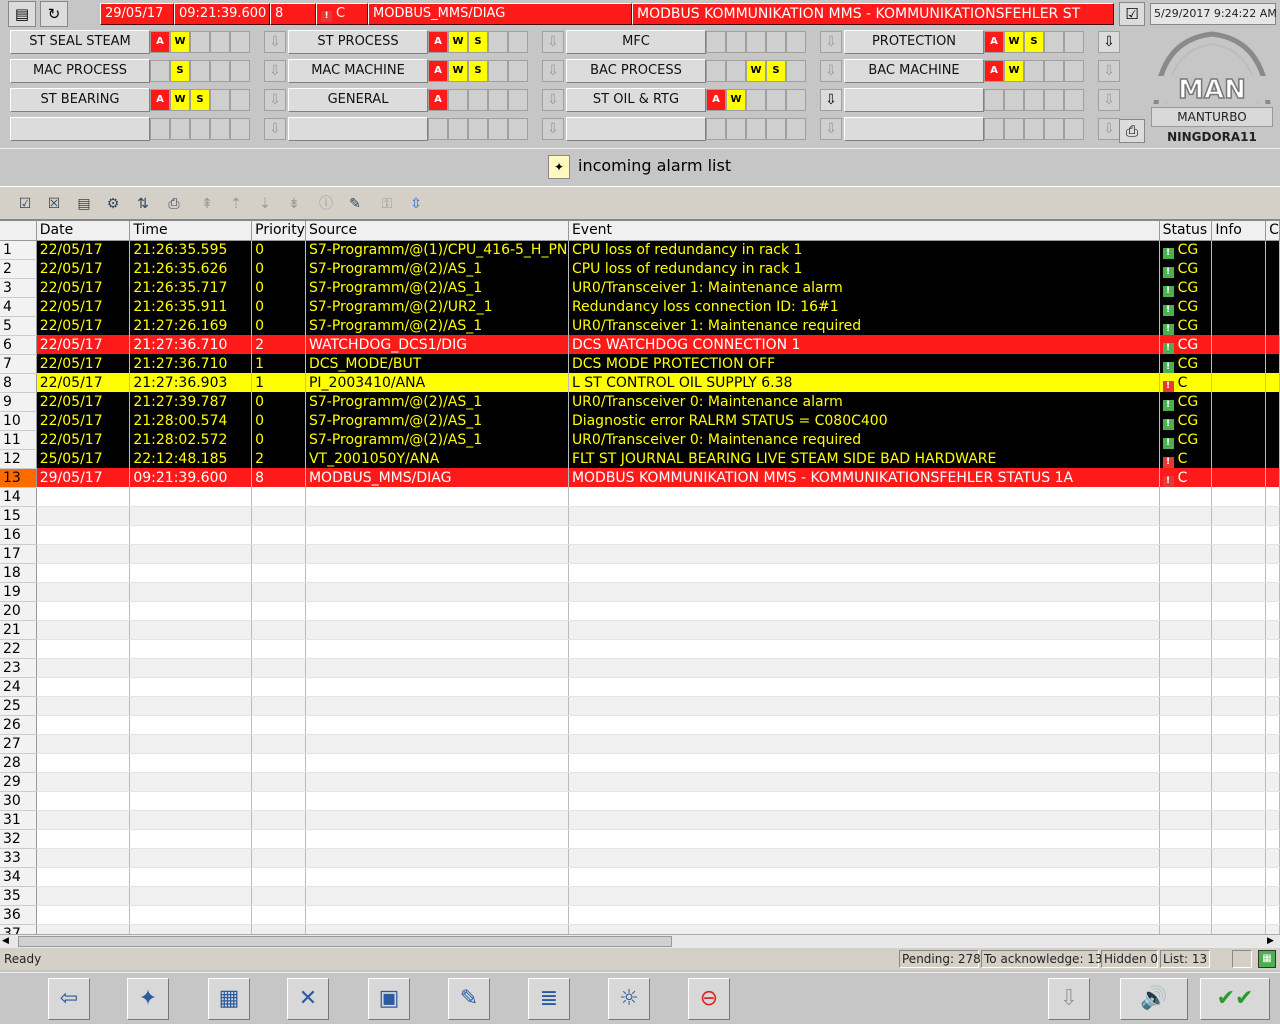 The height and width of the screenshot is (1024, 1280). I want to click on scroll-left-icon: ◀, so click(5, 941).